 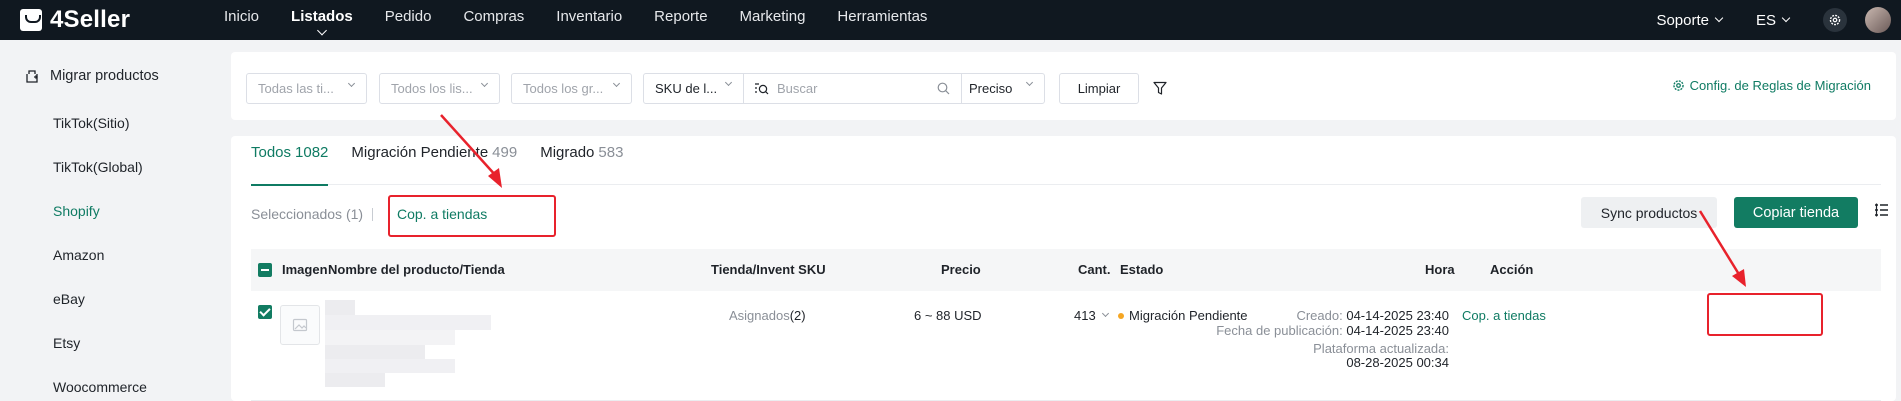 What do you see at coordinates (91, 123) in the screenshot?
I see `sidebar-item-tiktok-sitio: TikTok(Sitio)` at bounding box center [91, 123].